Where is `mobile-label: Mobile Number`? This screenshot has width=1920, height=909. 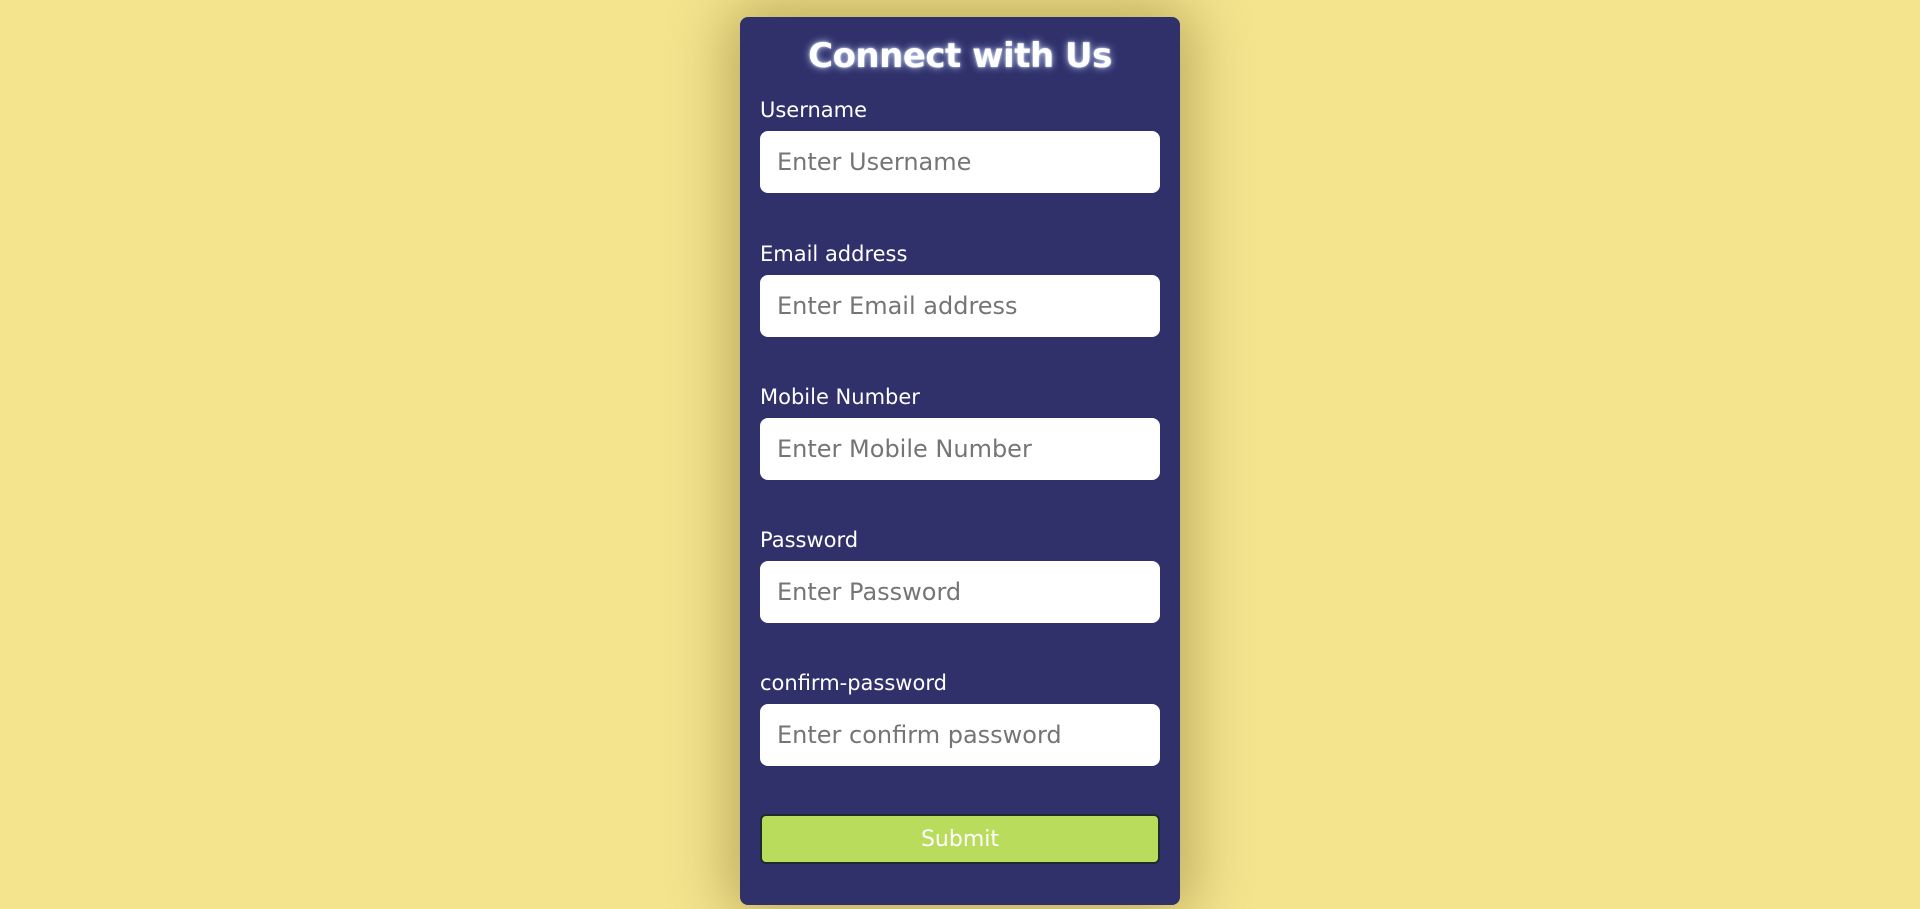
mobile-label: Mobile Number is located at coordinates (840, 397).